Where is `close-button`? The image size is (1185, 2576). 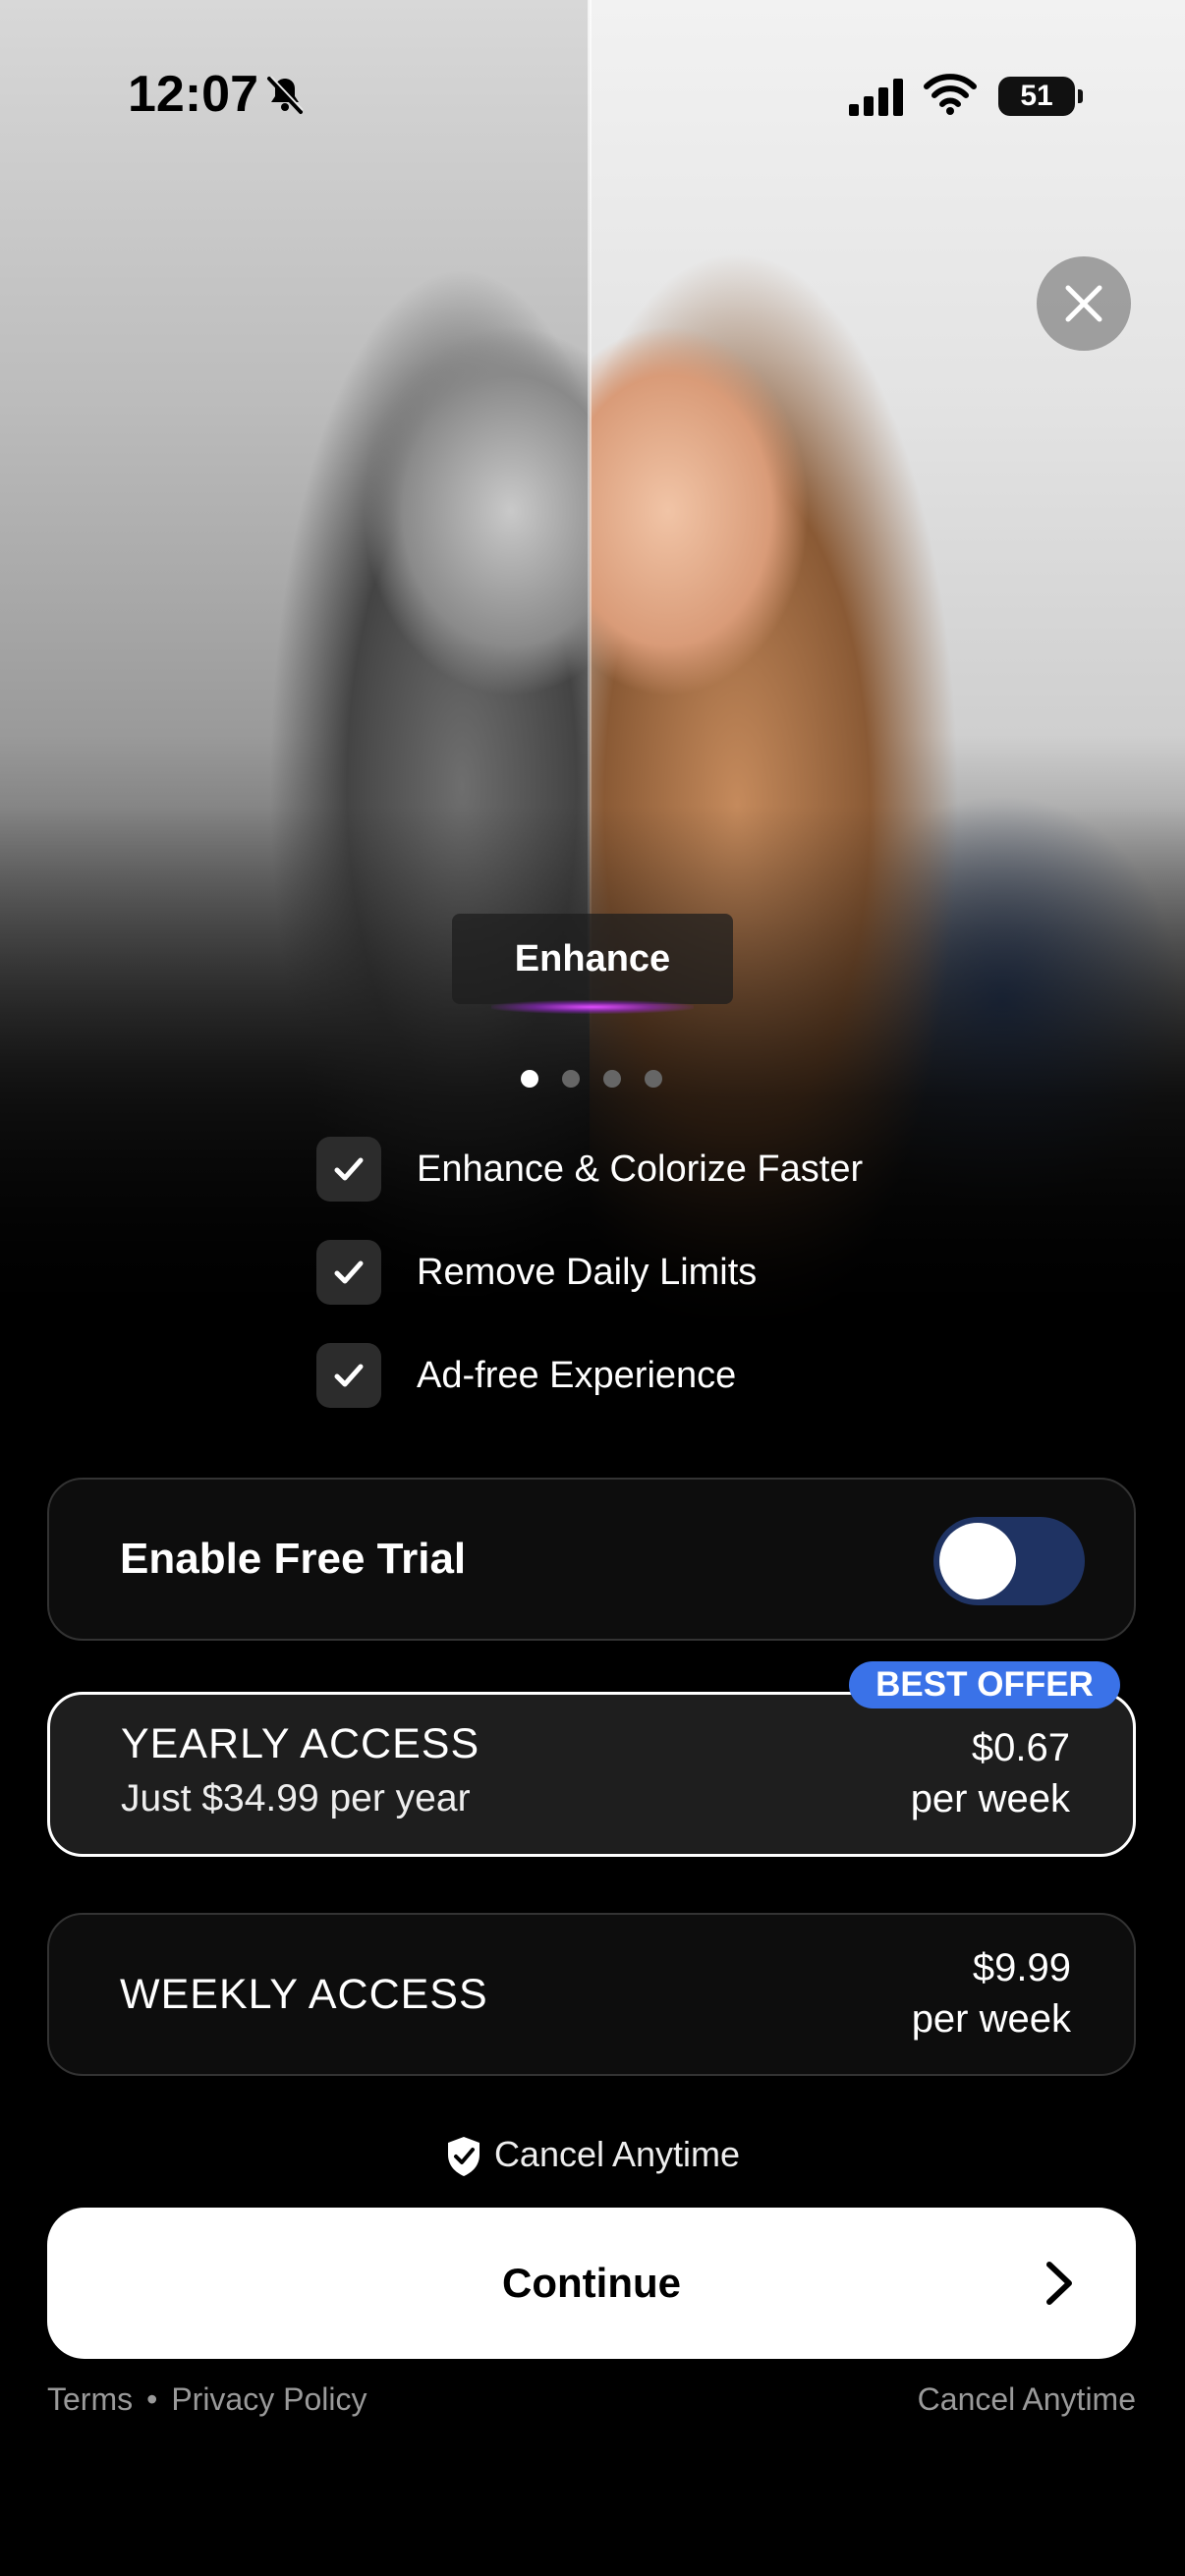
close-button is located at coordinates (1084, 303).